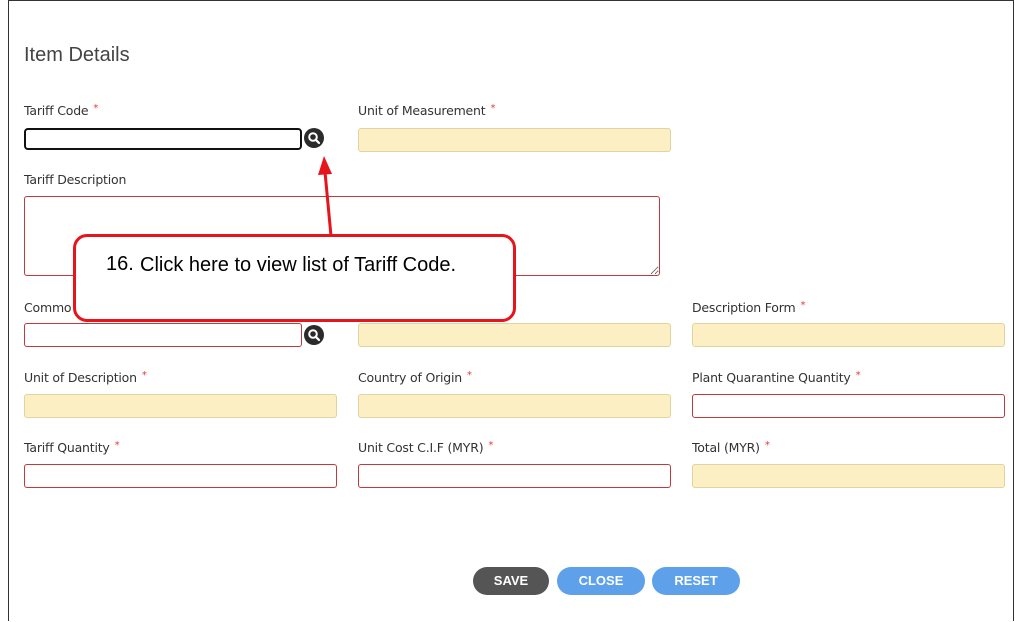 The width and height of the screenshot is (1015, 622). I want to click on tariff-code-input, so click(163, 139).